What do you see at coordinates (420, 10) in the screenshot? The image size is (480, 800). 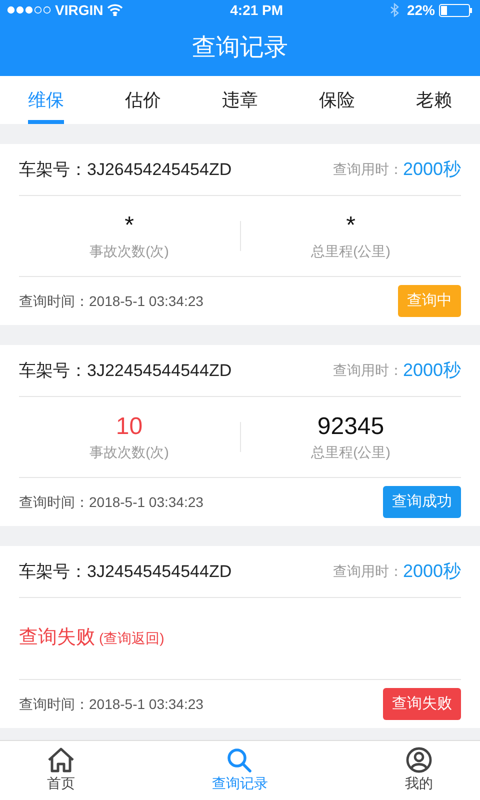 I see `battery-percent: 22%` at bounding box center [420, 10].